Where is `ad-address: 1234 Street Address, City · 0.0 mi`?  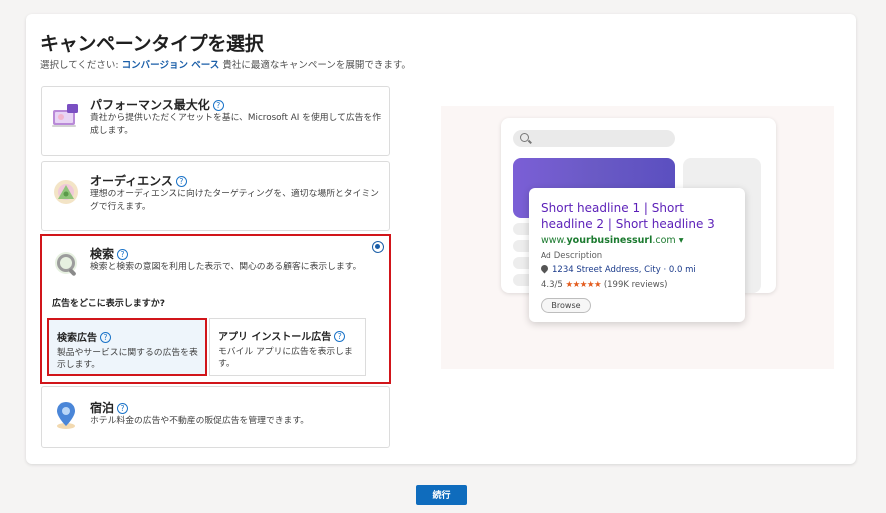 ad-address: 1234 Street Address, City · 0.0 mi is located at coordinates (617, 269).